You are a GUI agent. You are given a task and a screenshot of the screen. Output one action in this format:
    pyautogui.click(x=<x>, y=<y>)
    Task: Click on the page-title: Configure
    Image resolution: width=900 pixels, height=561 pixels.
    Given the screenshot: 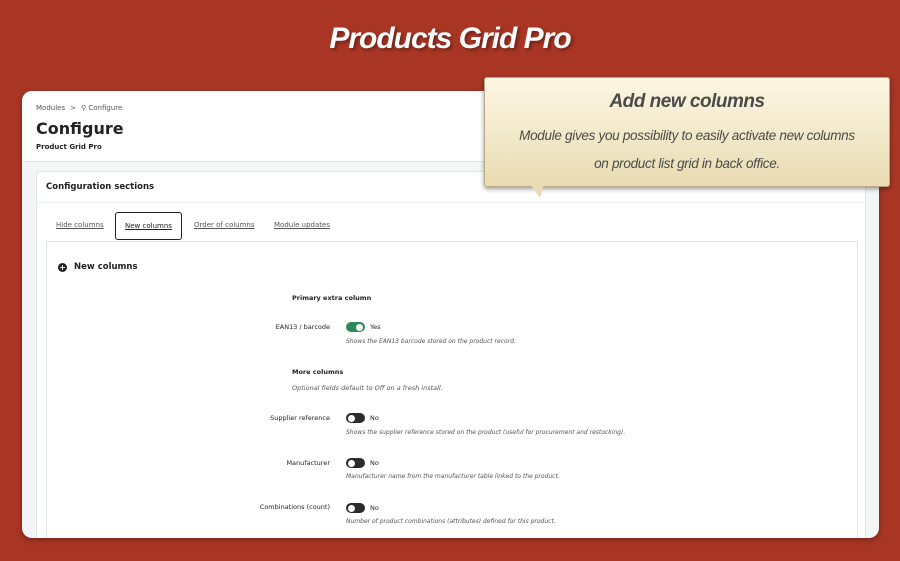 What is the action you would take?
    pyautogui.click(x=80, y=128)
    